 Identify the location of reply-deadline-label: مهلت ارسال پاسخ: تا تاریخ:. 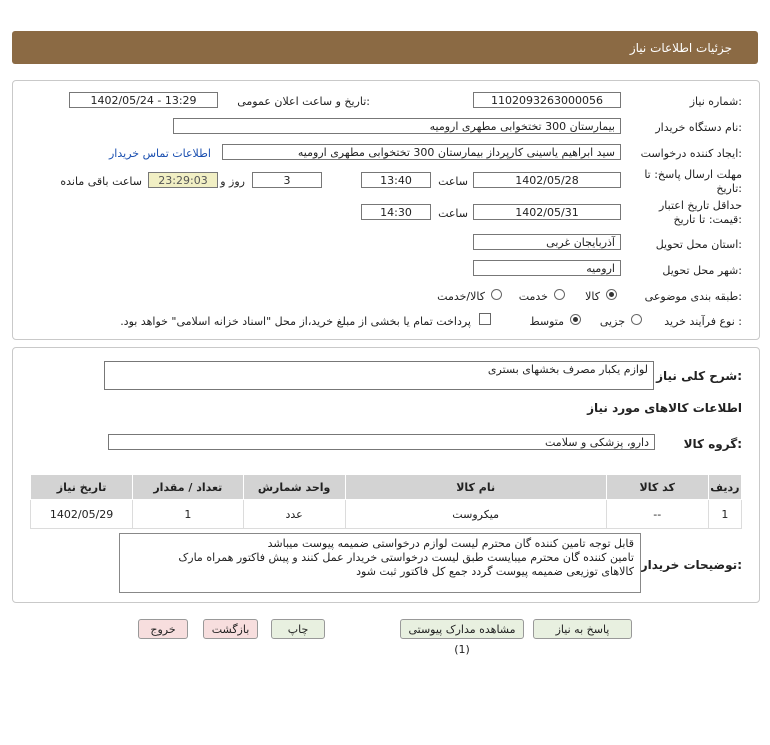
(693, 182).